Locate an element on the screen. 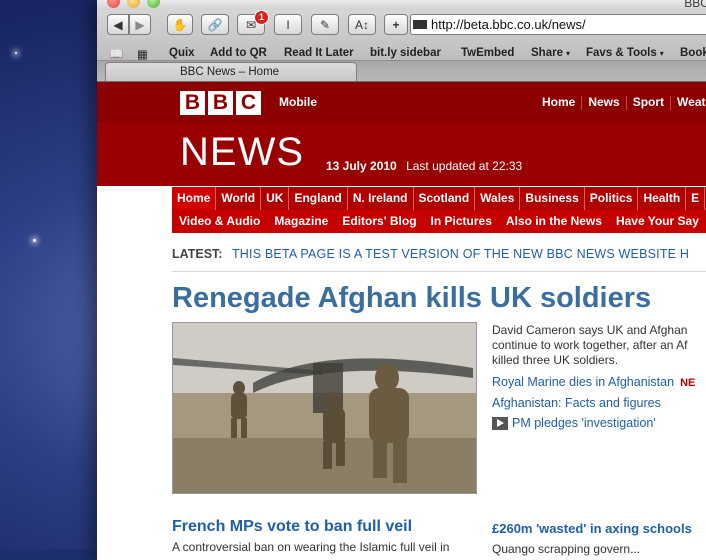  bookmarks-grid-icon: ▦ is located at coordinates (142, 54).